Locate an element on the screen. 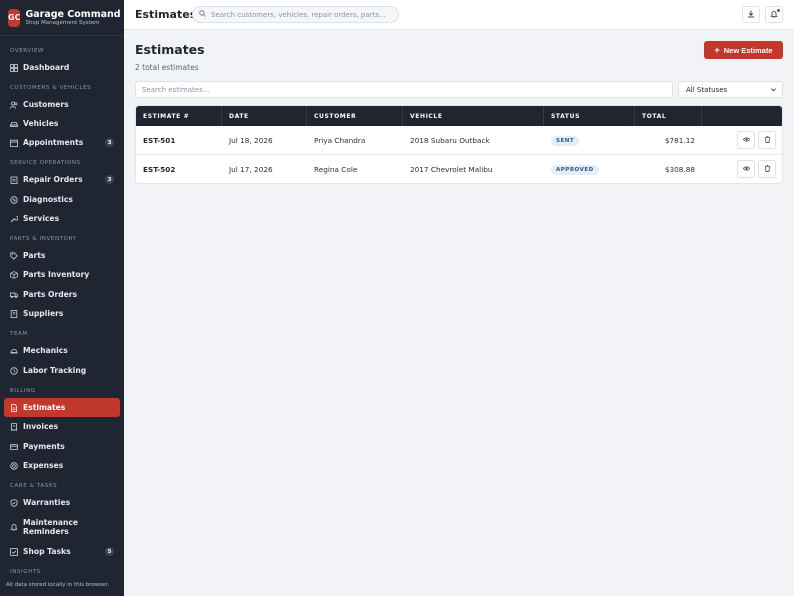  sidebar-item-labor-tracking: Labor Tracking is located at coordinates (62, 370).